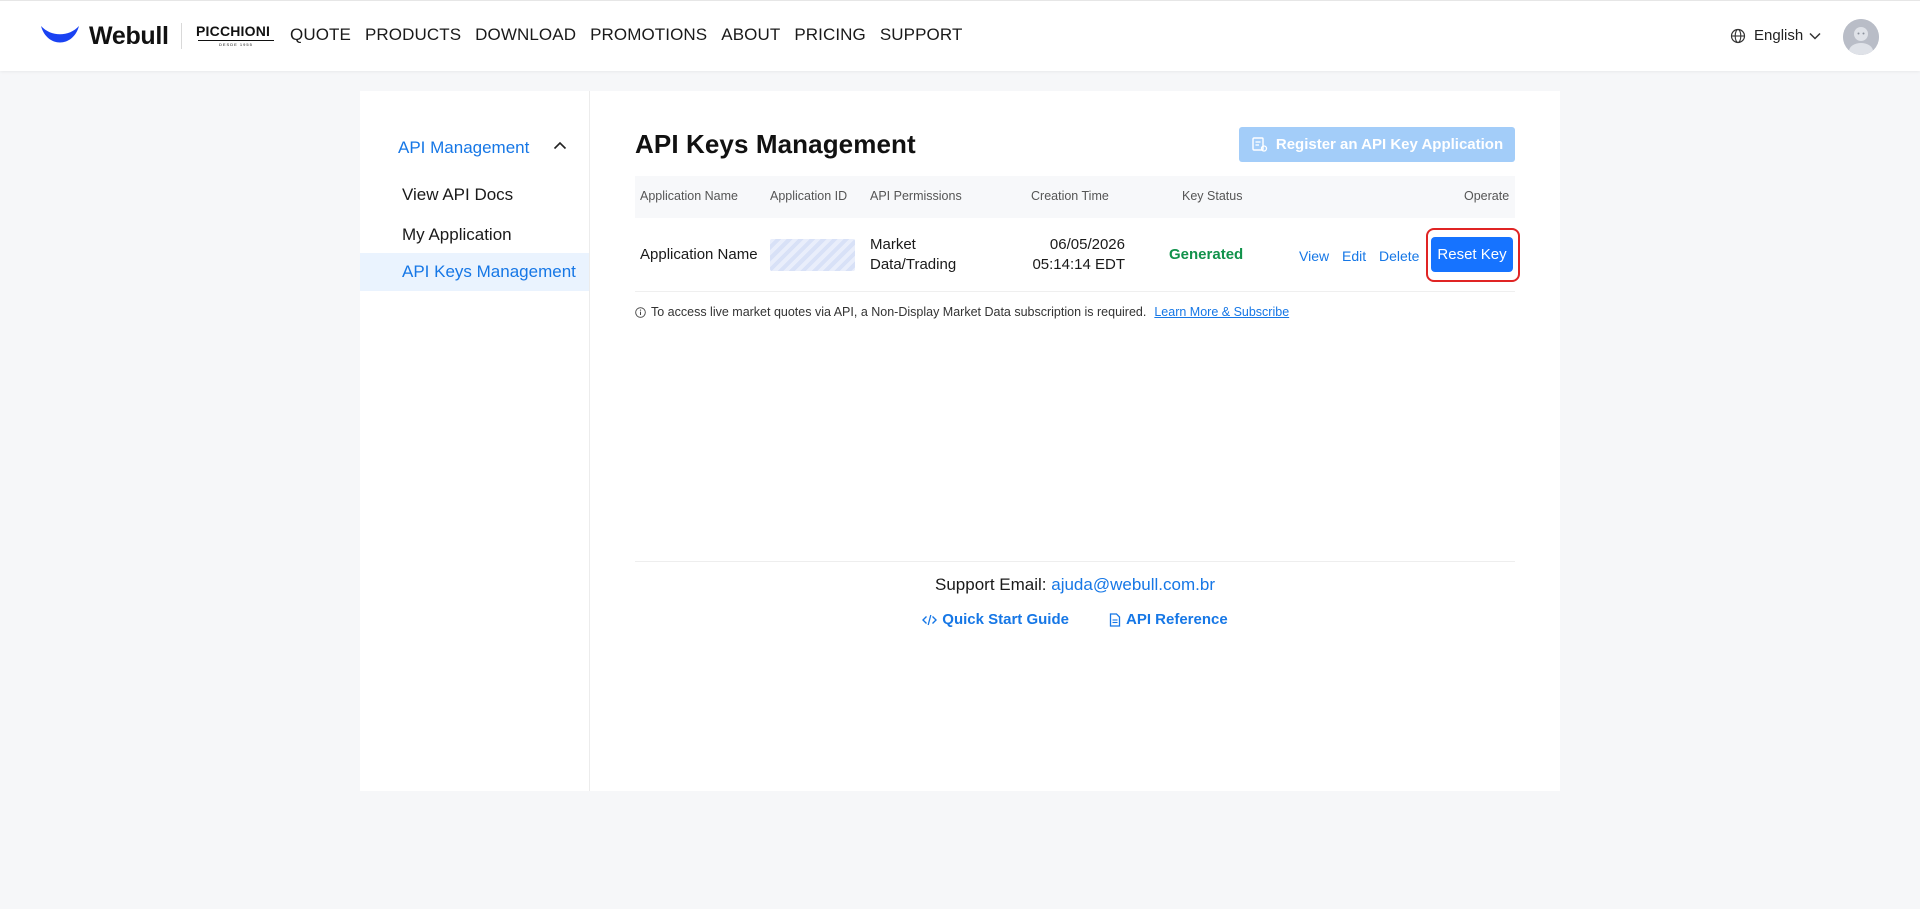 The image size is (1920, 909). I want to click on nav-products: PRODUCTS, so click(413, 35).